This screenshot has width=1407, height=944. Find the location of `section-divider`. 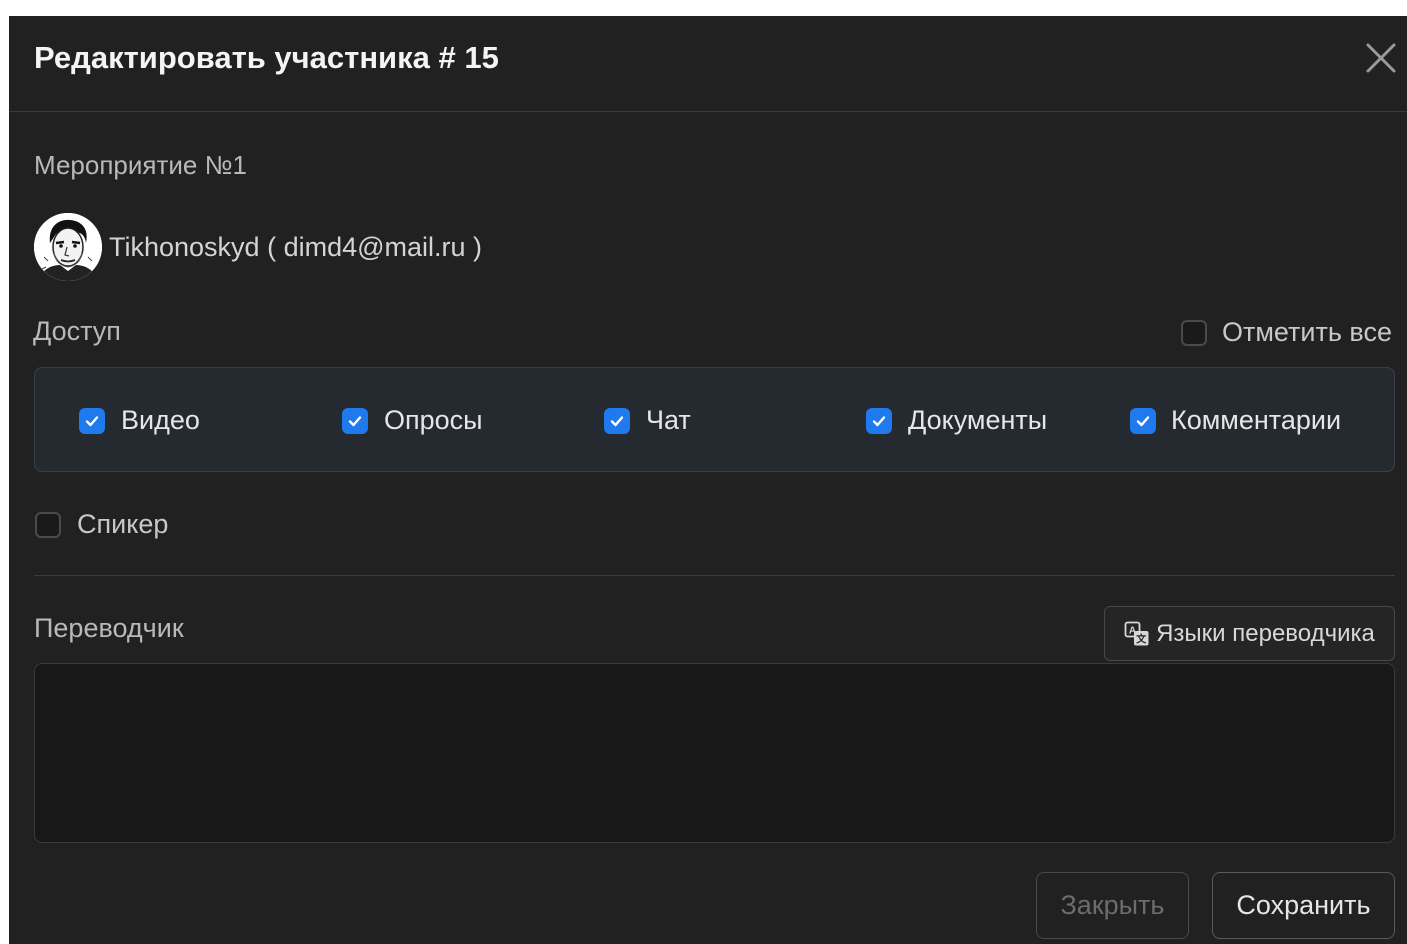

section-divider is located at coordinates (714, 575).